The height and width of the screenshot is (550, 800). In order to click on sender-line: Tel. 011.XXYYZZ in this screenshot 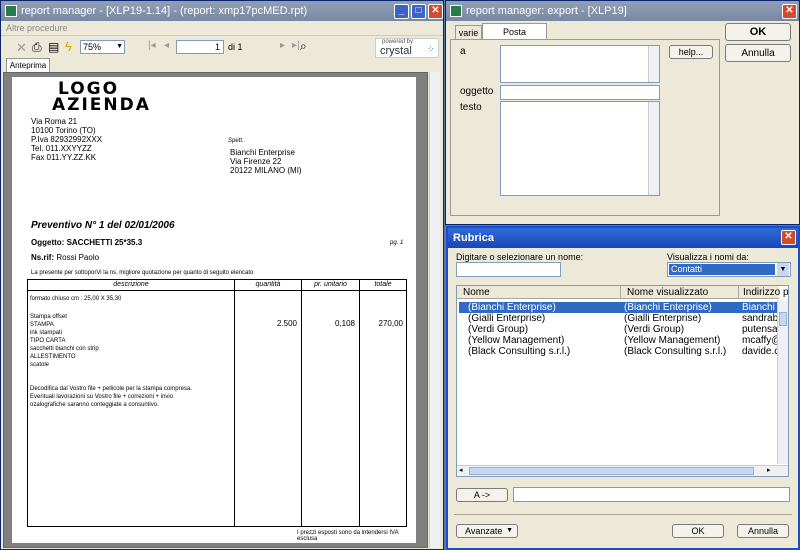, I will do `click(61, 148)`.